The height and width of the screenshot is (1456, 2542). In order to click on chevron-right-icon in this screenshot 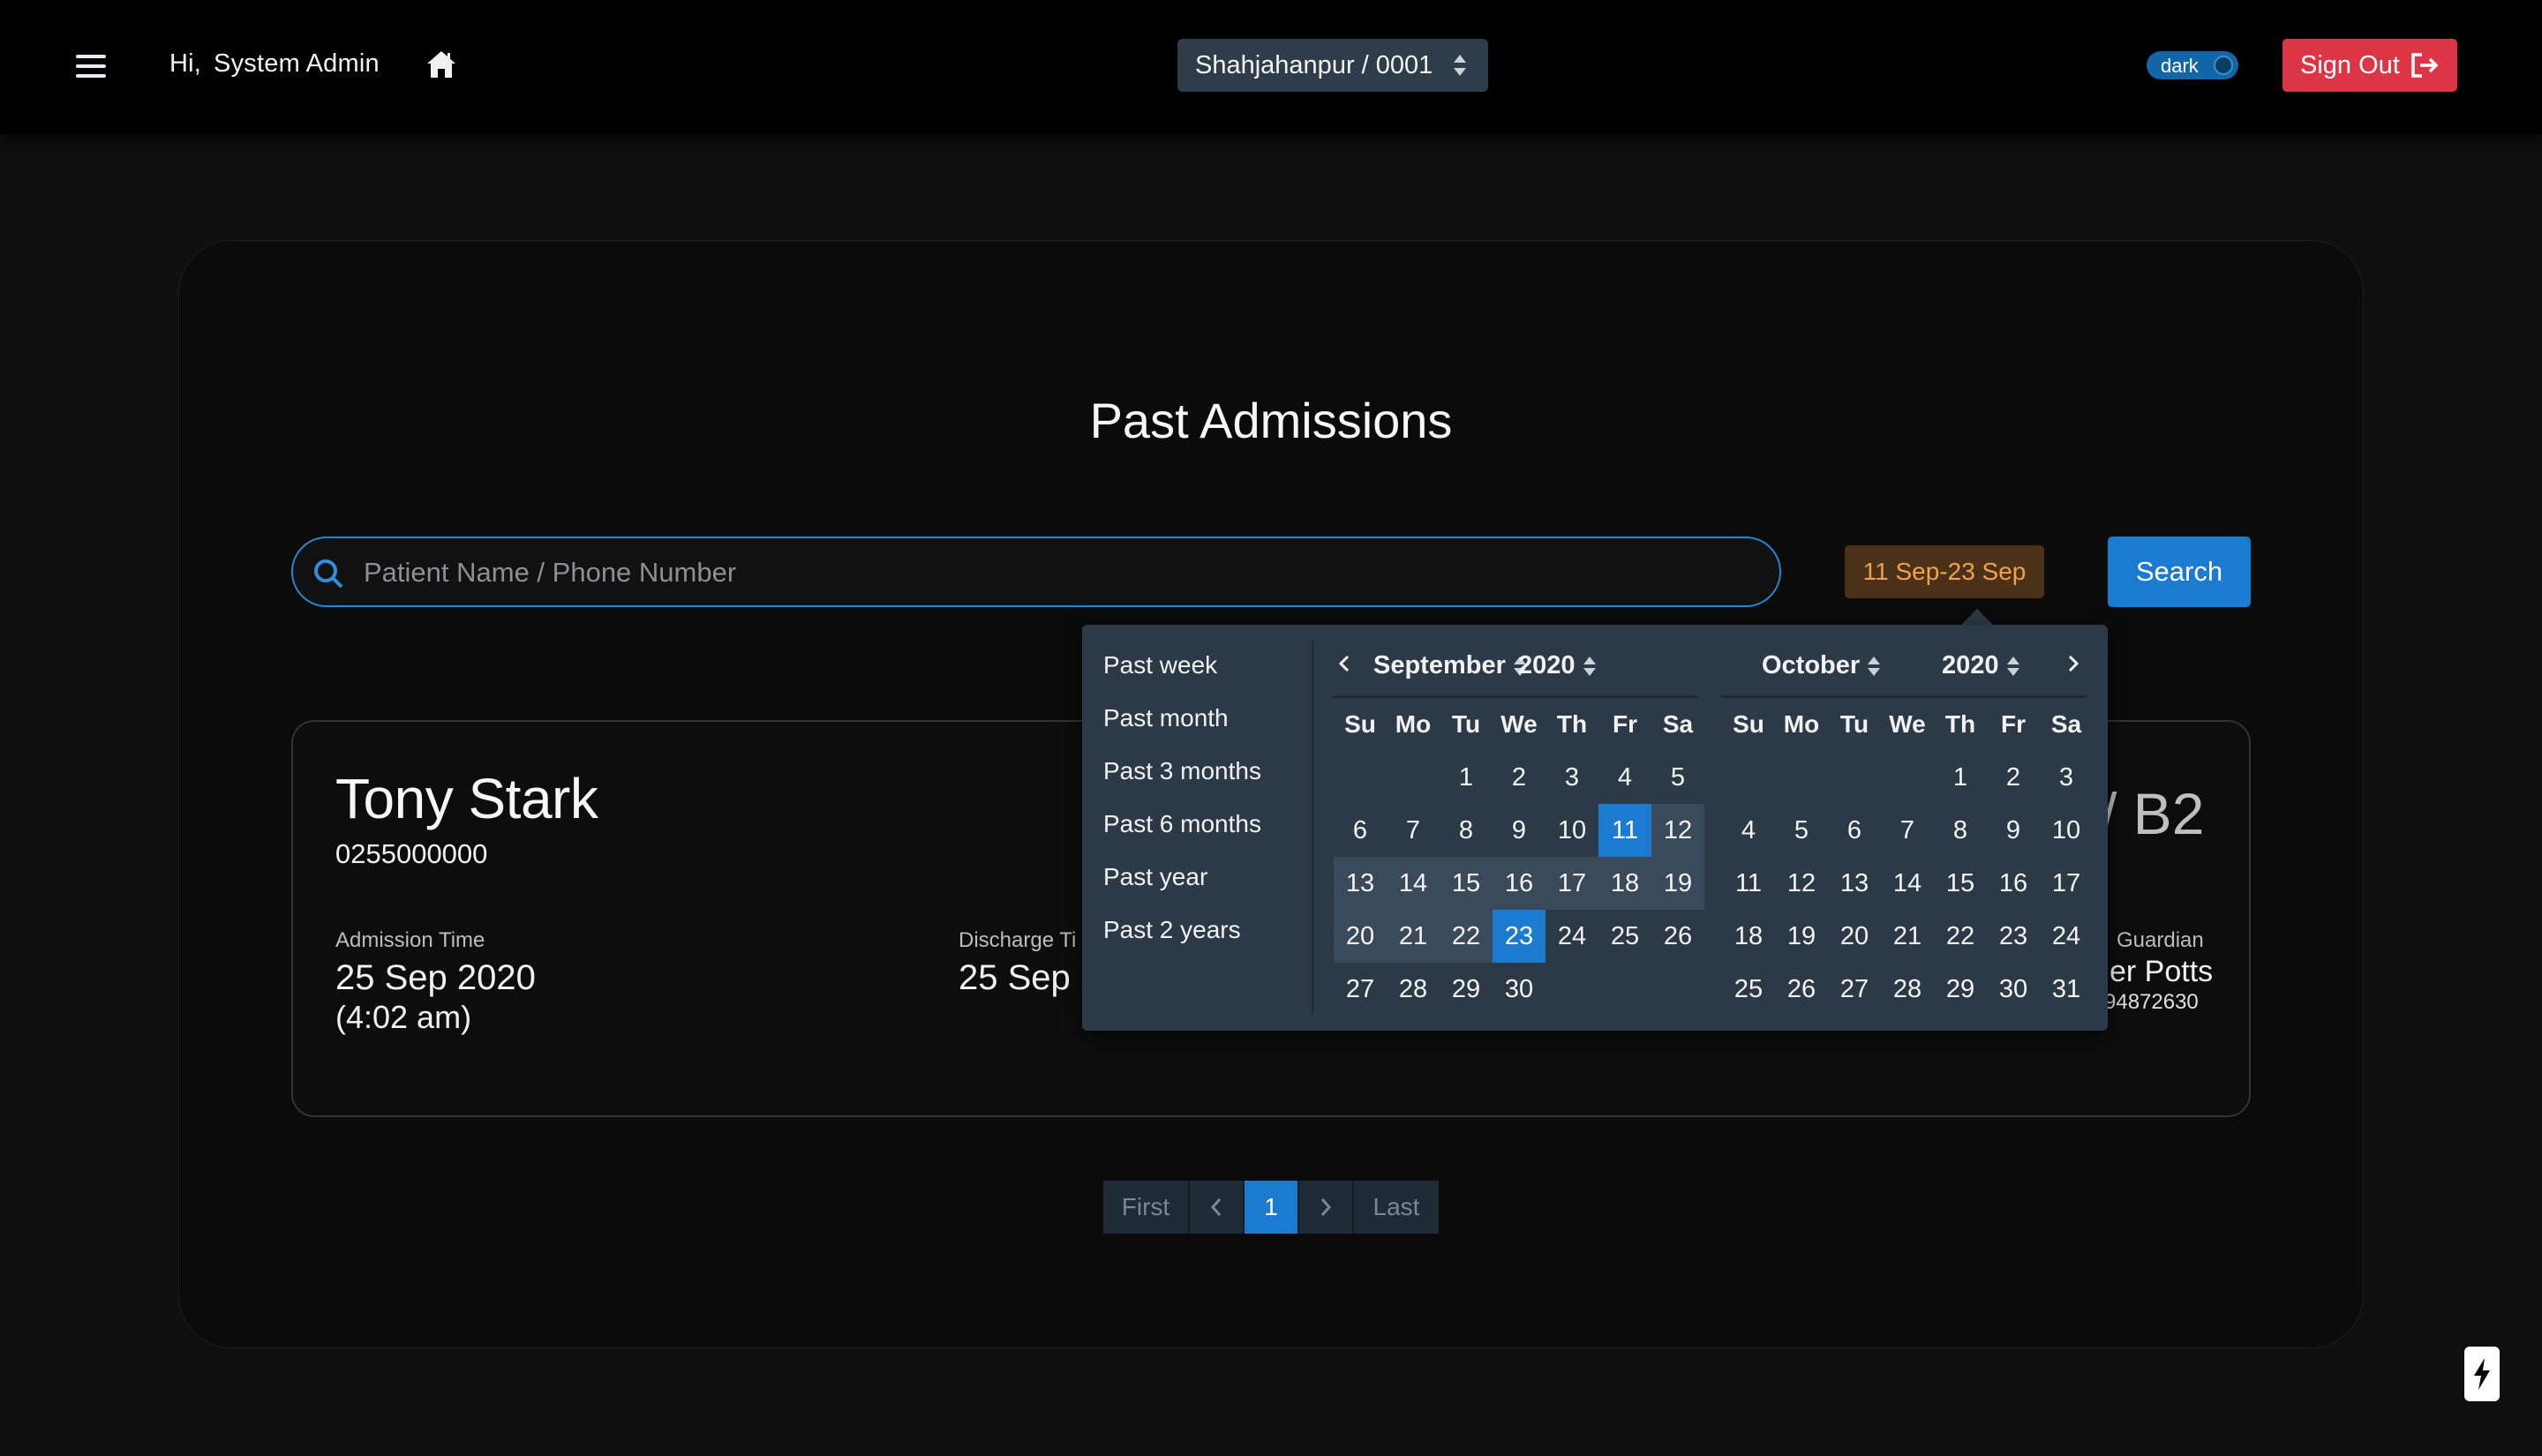, I will do `click(2073, 663)`.